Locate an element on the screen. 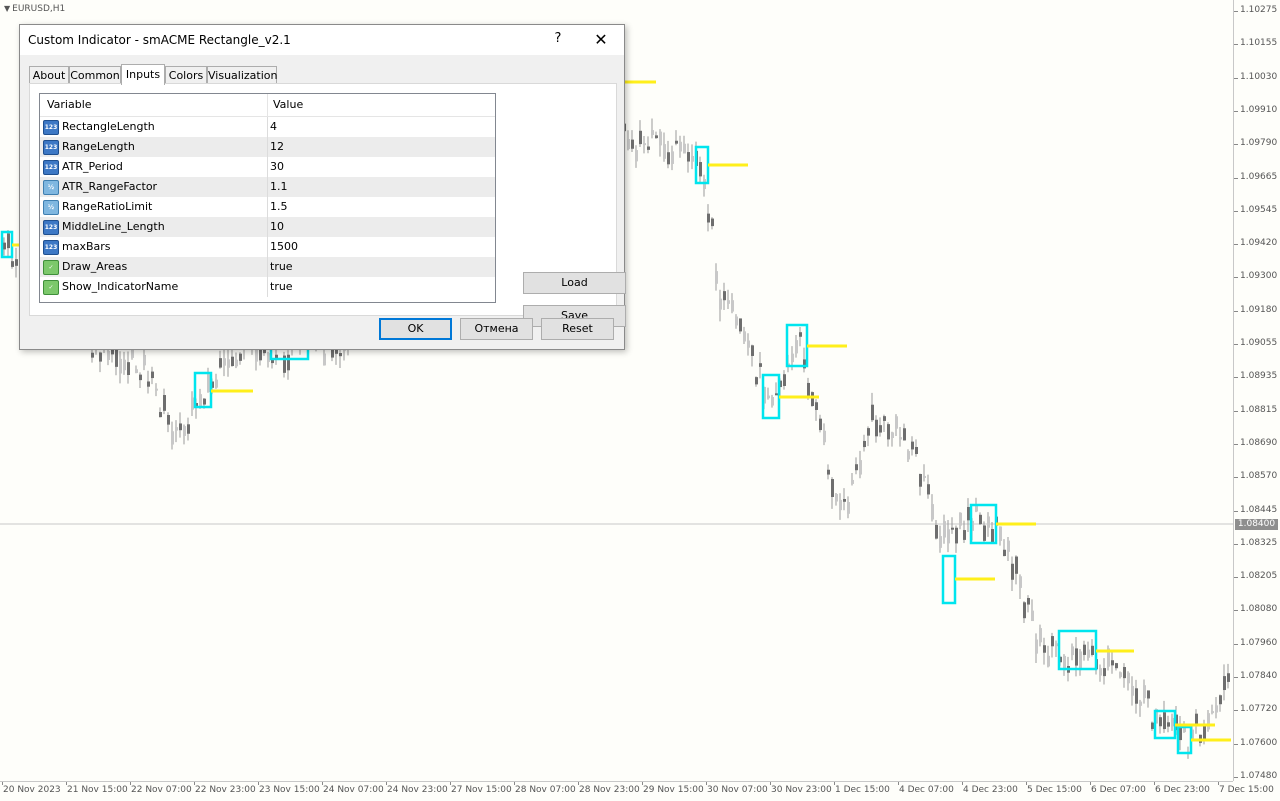  column-header-variable: Variable is located at coordinates (69, 105).